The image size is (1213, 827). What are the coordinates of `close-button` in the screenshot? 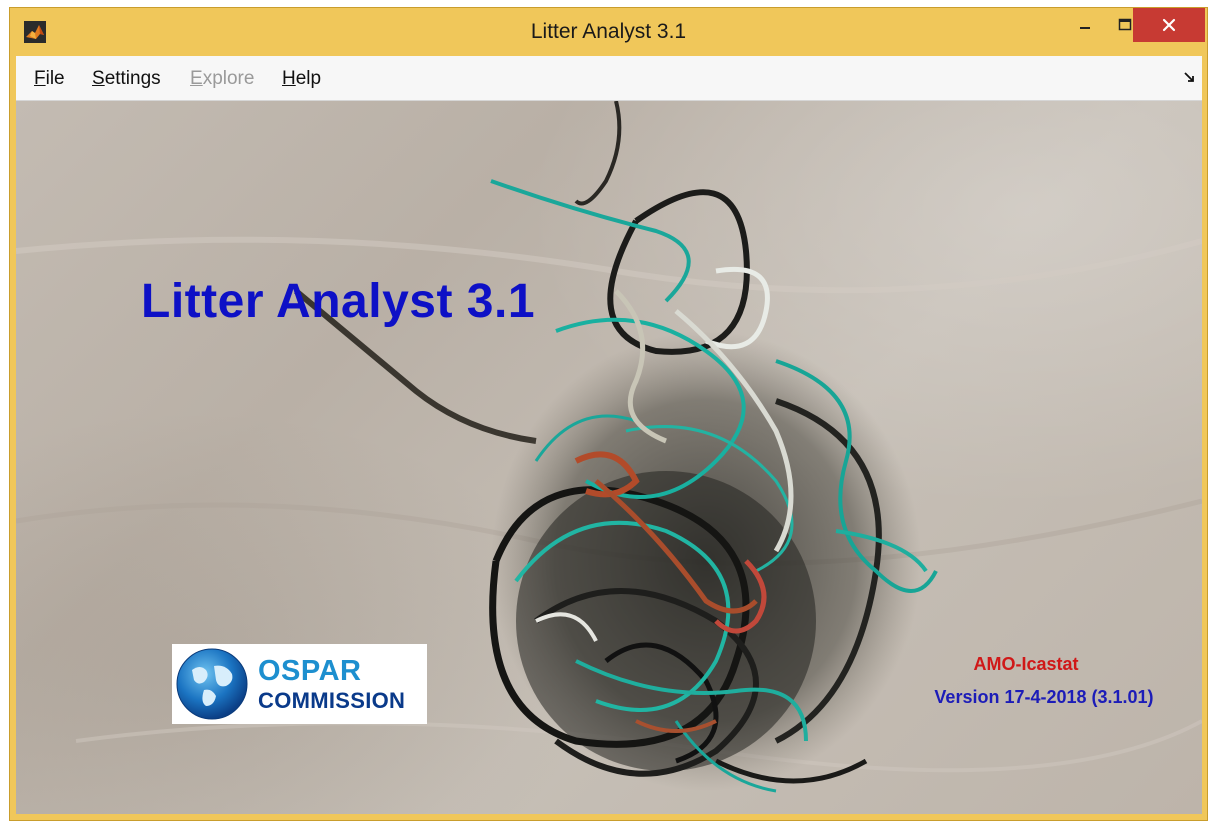 It's located at (1169, 25).